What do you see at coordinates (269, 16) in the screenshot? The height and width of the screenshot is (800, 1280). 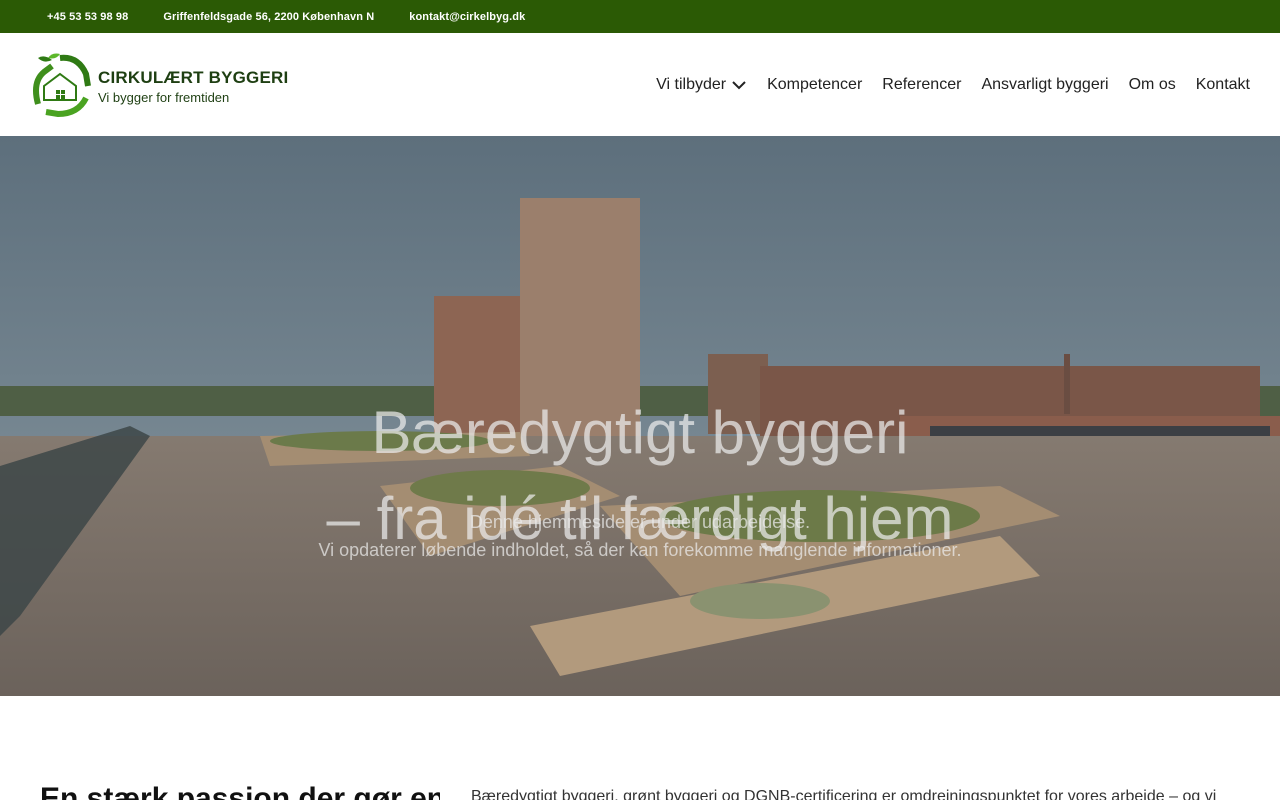 I see `address-text: Griffenfeldsgade 56, 2200 København N` at bounding box center [269, 16].